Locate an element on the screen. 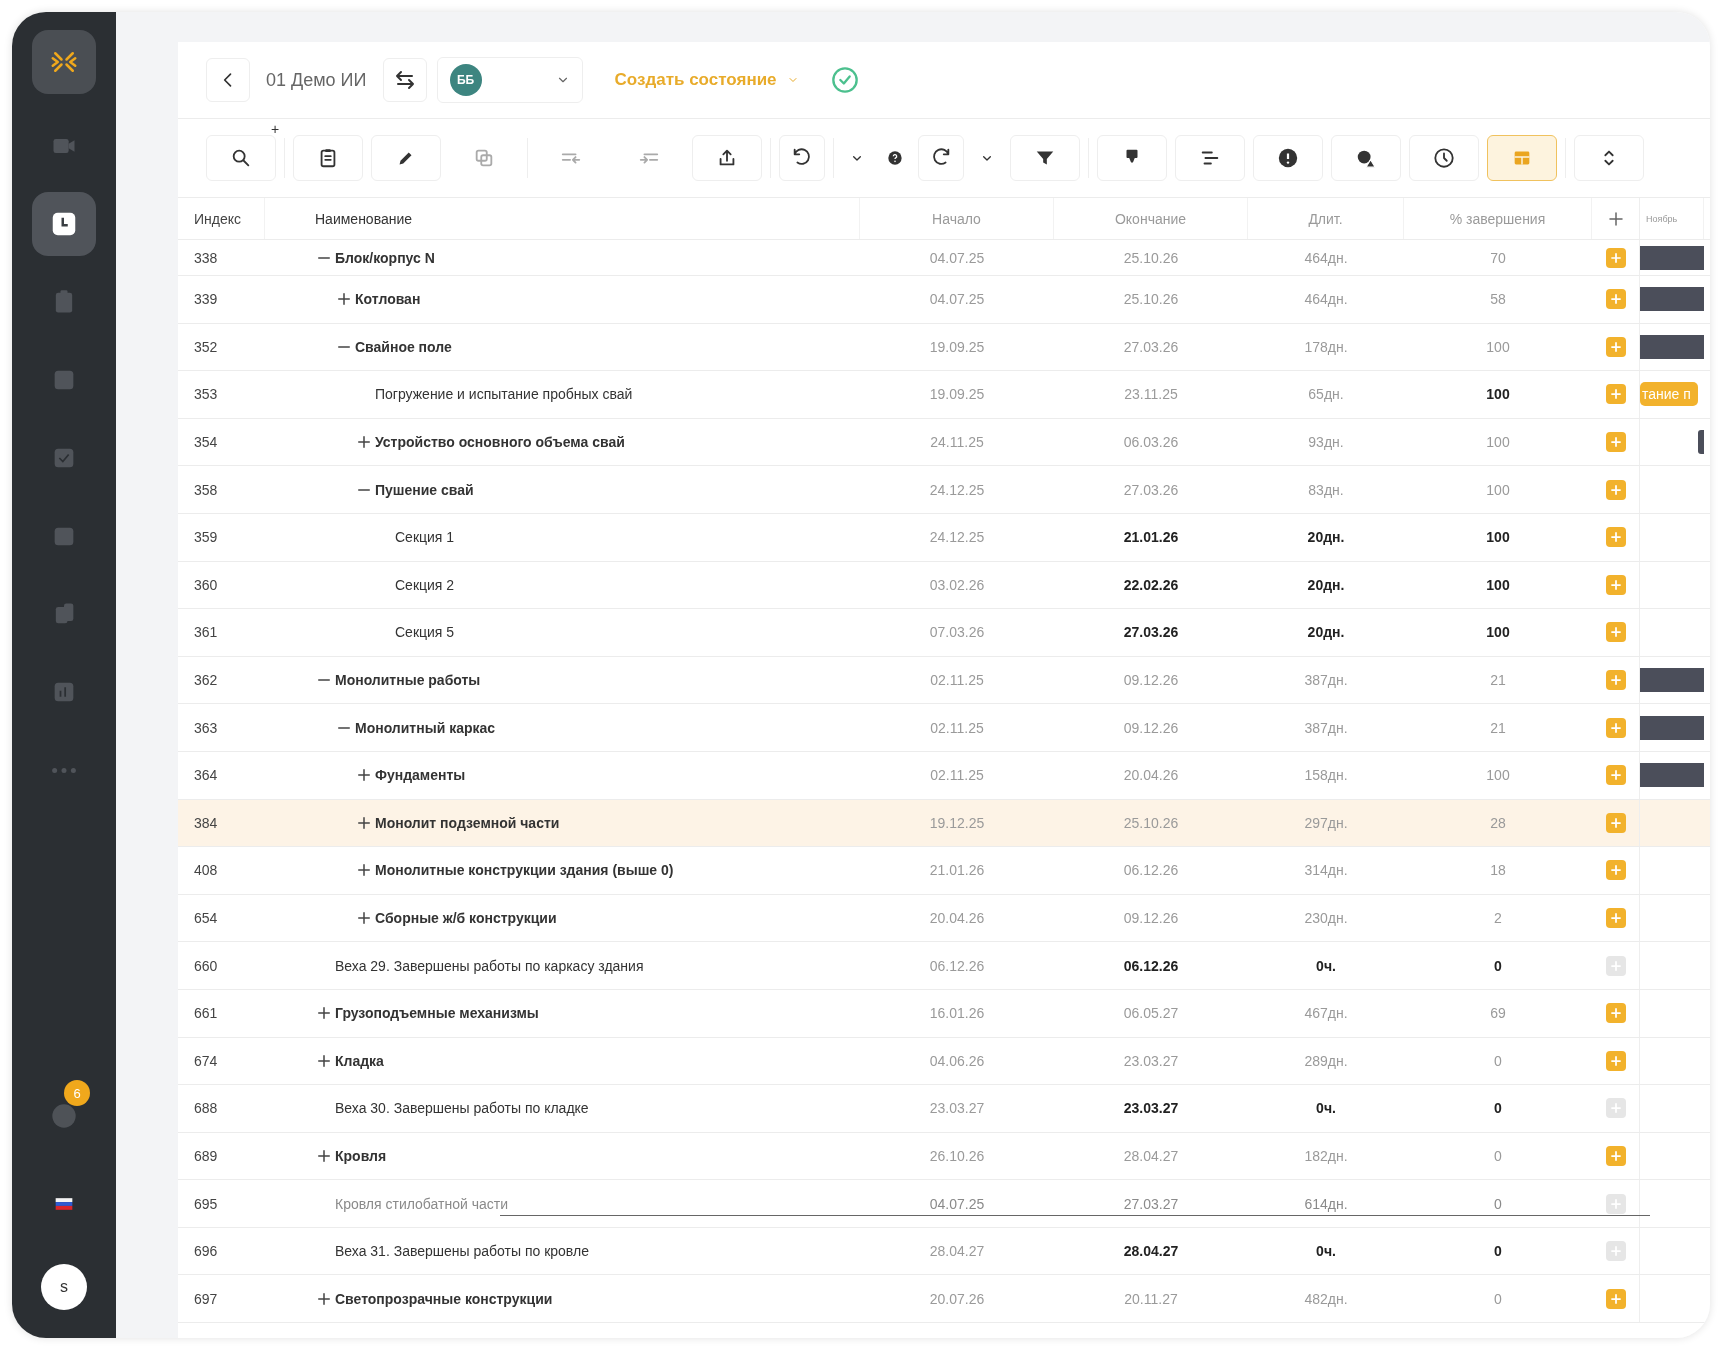 This screenshot has width=1722, height=1350. table-cell-text: 354 is located at coordinates (206, 443).